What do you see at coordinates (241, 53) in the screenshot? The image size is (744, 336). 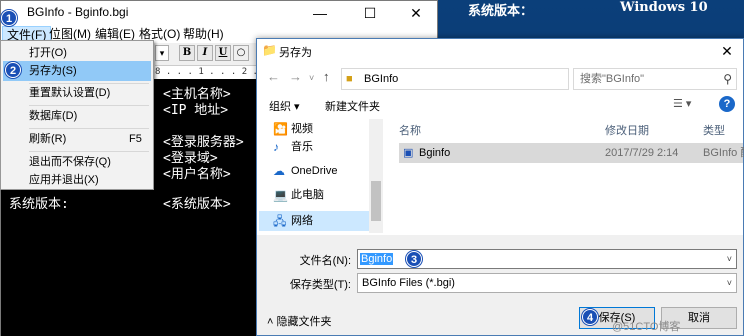 I see `font-icon: ○` at bounding box center [241, 53].